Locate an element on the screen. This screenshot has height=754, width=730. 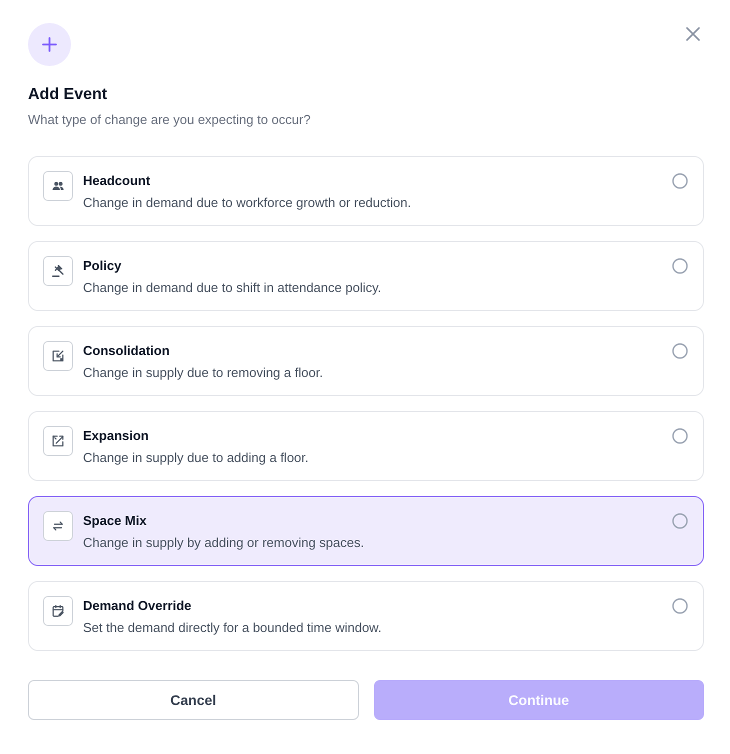
option-description: Change in supply due to adding a floor. is located at coordinates (196, 458).